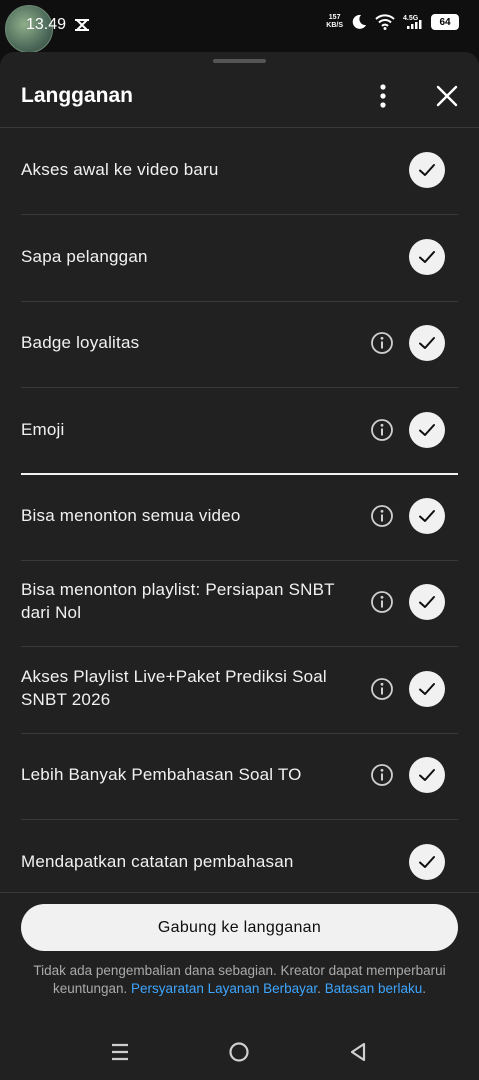 This screenshot has height=1080, width=479. Describe the element at coordinates (161, 774) in the screenshot. I see `benefit-label: Lebih Banyak Pembahasan Soal TO` at that location.